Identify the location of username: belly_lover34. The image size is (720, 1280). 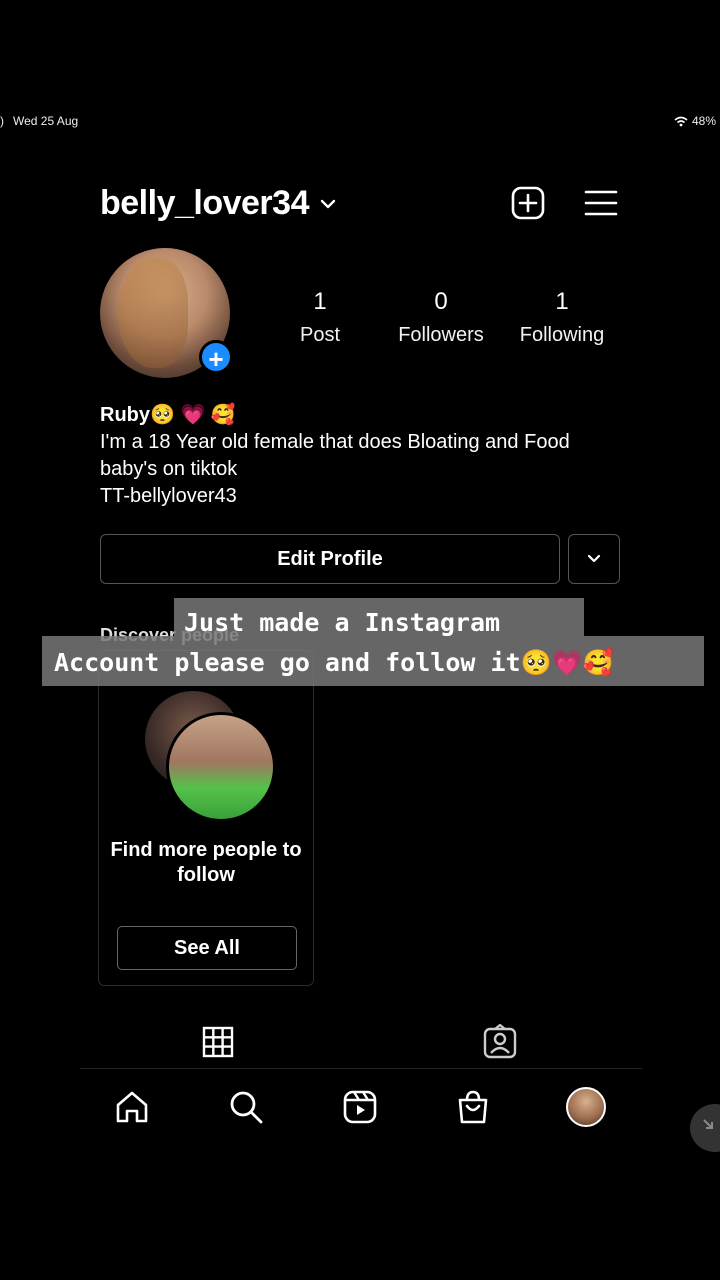
(204, 203).